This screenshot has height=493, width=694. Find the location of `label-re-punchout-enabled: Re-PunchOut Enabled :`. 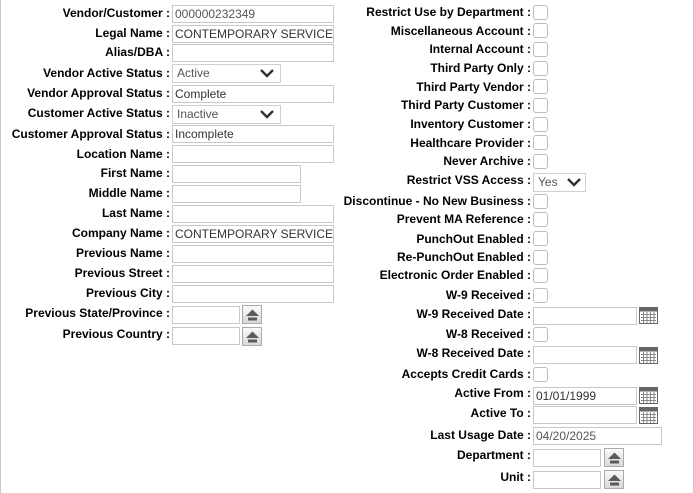

label-re-punchout-enabled: Re-PunchOut Enabled : is located at coordinates (463, 257).